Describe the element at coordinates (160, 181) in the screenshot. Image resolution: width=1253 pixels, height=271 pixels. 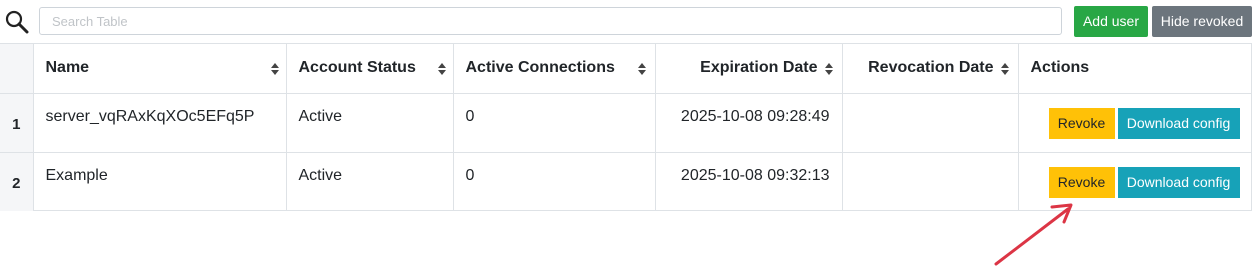
I see `cell-name: Example` at that location.